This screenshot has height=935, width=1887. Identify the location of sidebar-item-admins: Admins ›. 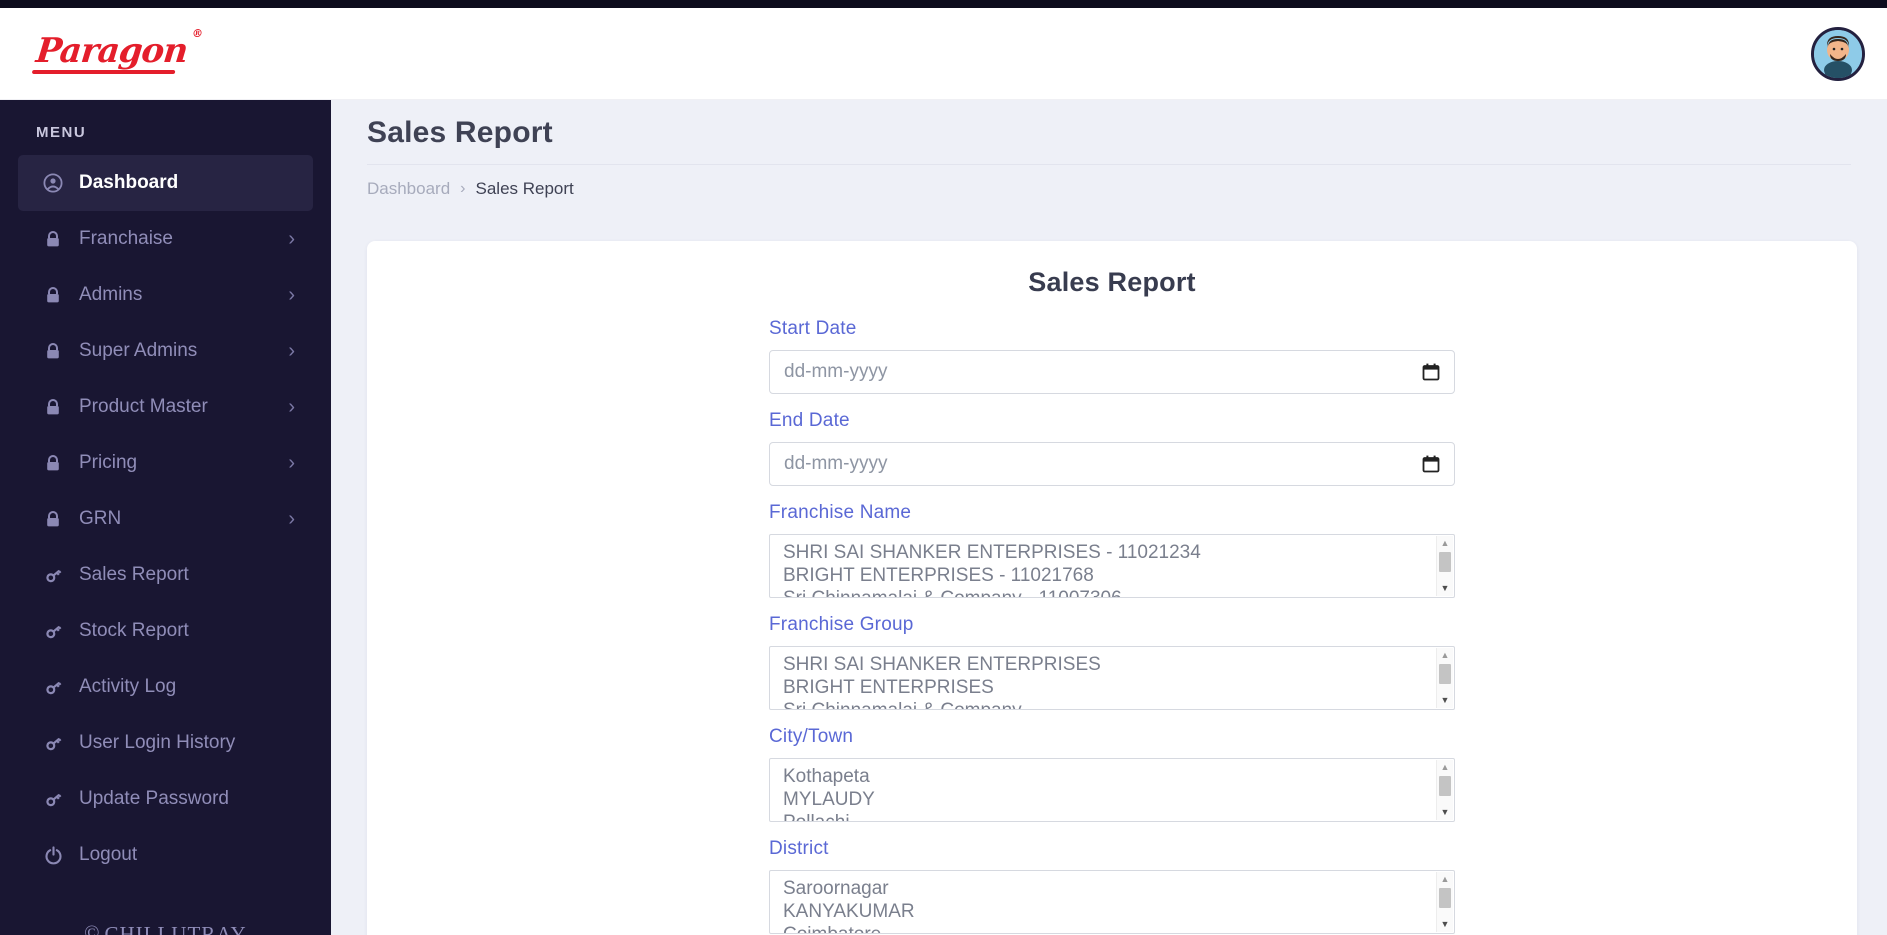
(165, 295).